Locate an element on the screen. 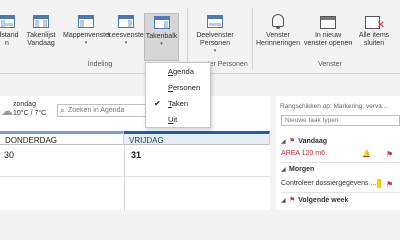 This screenshot has width=400, height=240. bell-icon is located at coordinates (278, 22).